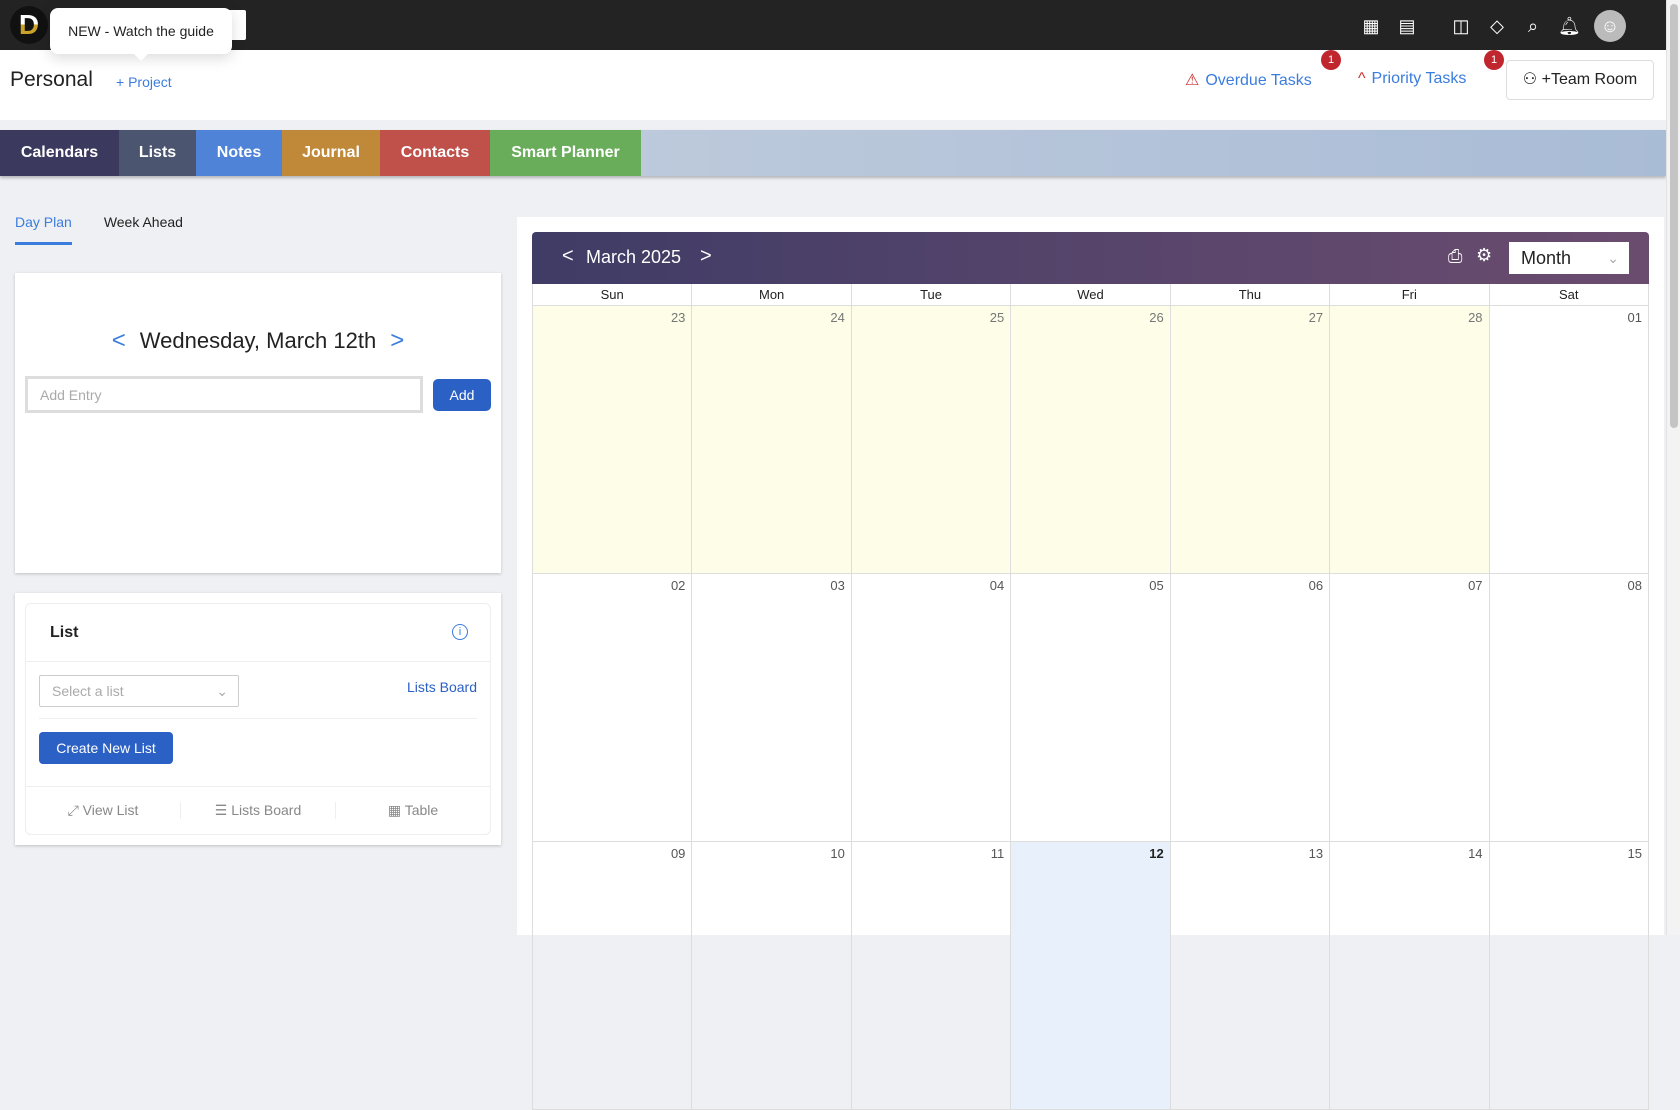 This screenshot has width=1680, height=1110. What do you see at coordinates (1331, 60) in the screenshot?
I see `overdue-badge: 1` at bounding box center [1331, 60].